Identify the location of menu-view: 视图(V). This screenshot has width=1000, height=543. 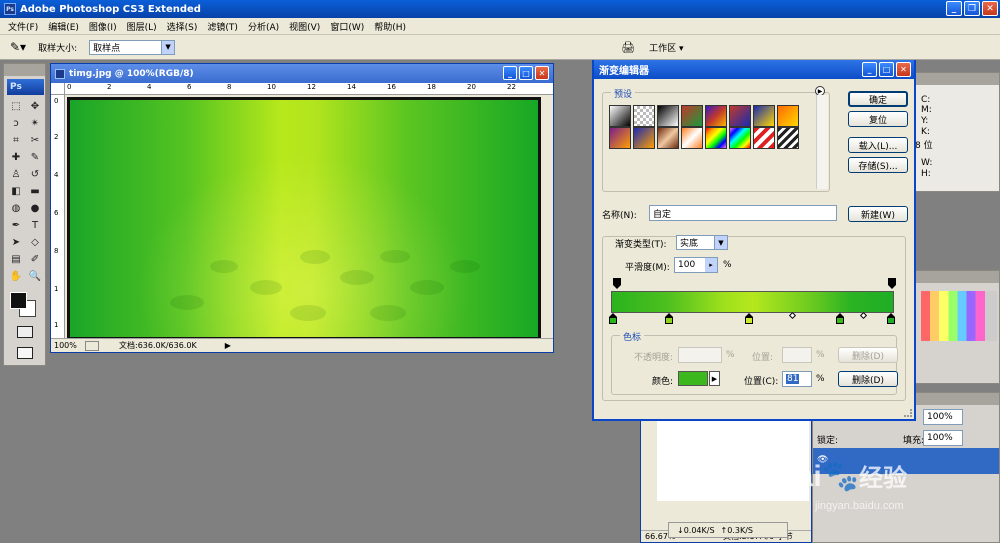
(304, 26).